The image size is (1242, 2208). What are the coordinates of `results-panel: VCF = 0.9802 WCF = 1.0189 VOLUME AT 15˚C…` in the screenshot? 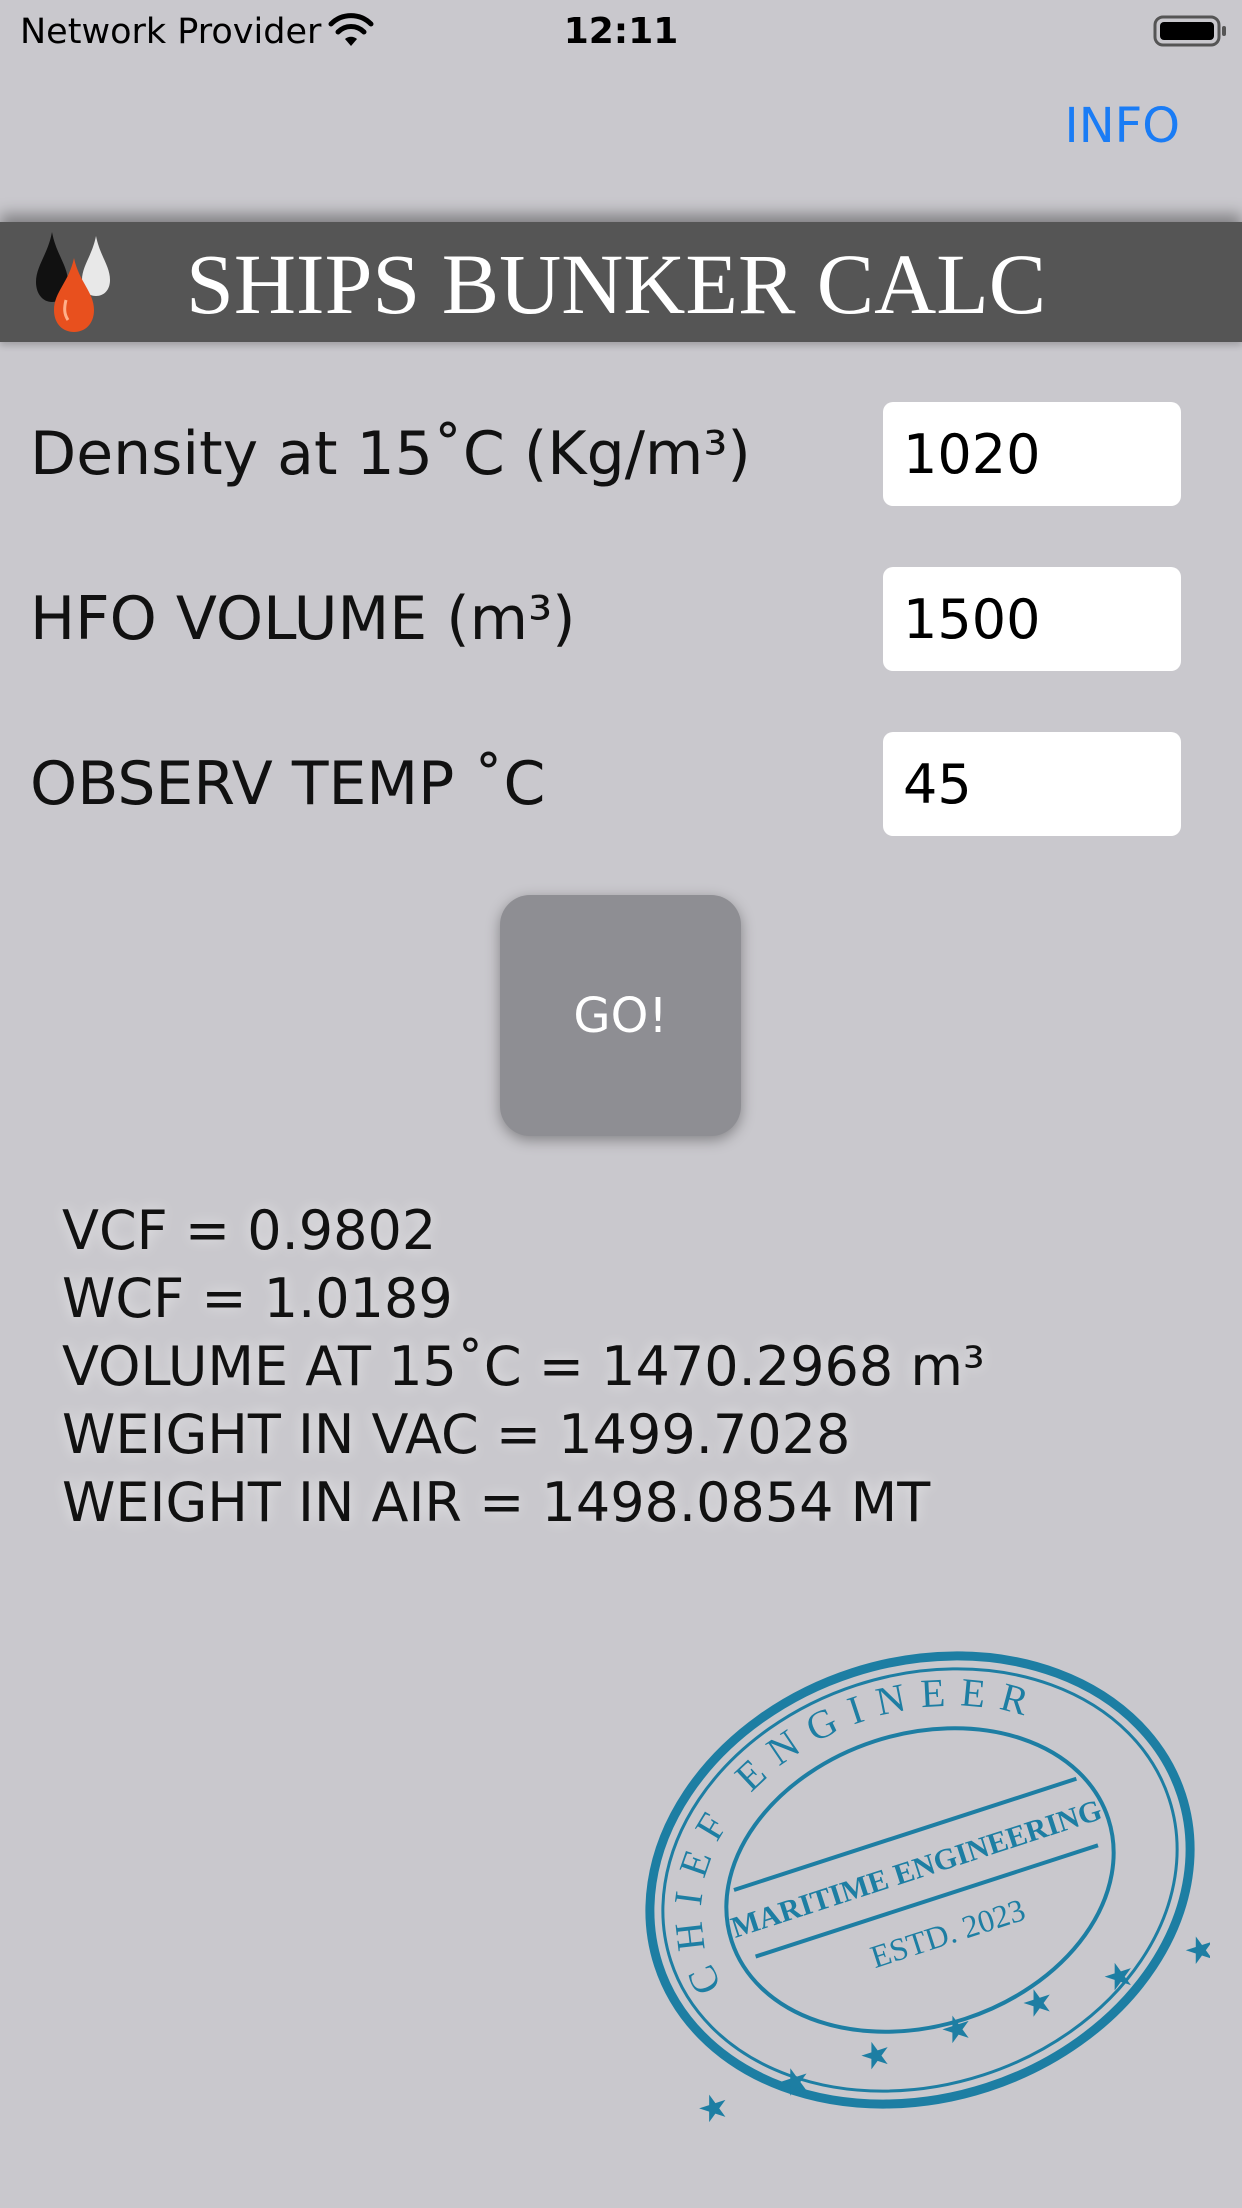 It's located at (612, 1367).